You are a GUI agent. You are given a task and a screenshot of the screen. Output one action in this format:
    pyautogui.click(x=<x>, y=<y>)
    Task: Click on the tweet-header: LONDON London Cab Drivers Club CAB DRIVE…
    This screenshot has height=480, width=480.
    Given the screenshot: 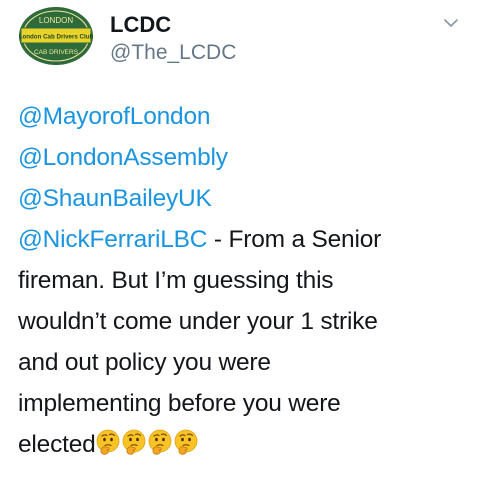 What is the action you would take?
    pyautogui.click(x=243, y=38)
    